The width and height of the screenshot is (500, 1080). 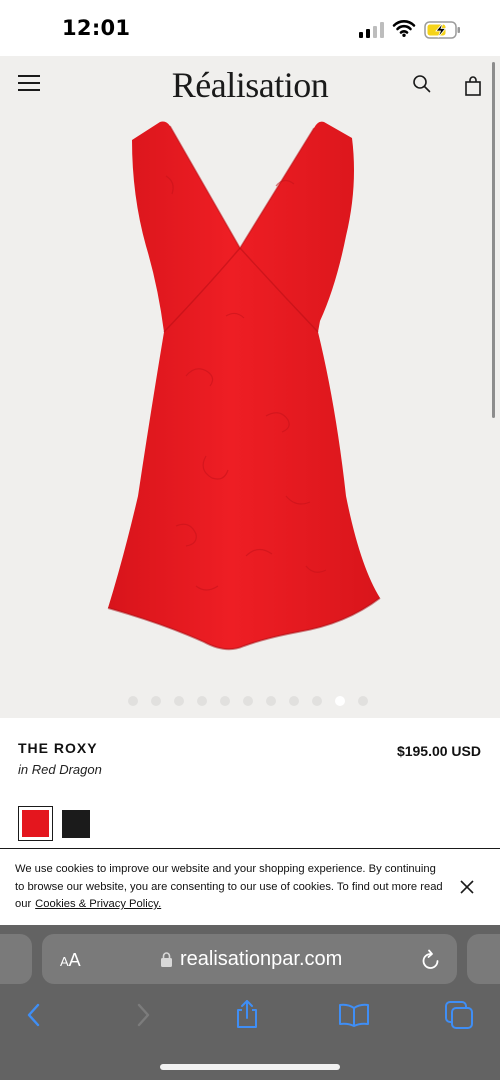 What do you see at coordinates (431, 960) in the screenshot?
I see `reload-icon` at bounding box center [431, 960].